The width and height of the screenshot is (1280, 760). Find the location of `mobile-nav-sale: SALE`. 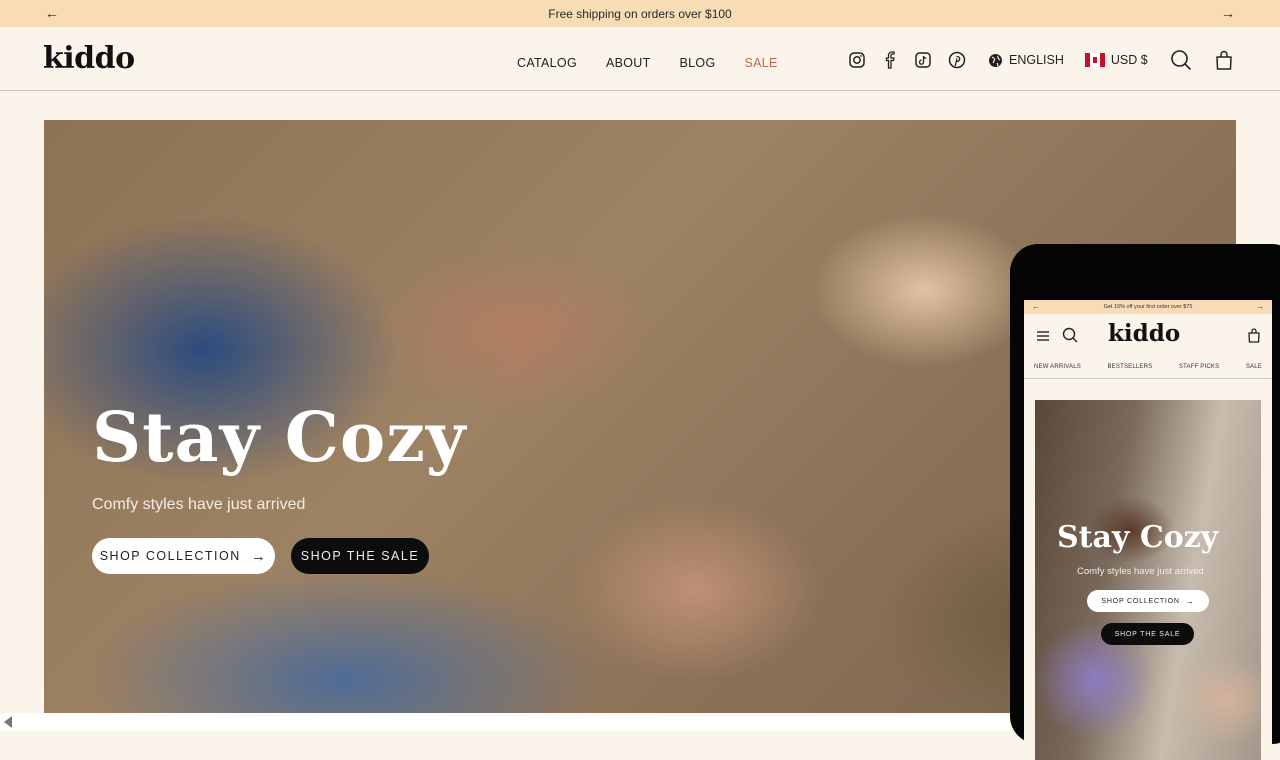

mobile-nav-sale: SALE is located at coordinates (1254, 367).